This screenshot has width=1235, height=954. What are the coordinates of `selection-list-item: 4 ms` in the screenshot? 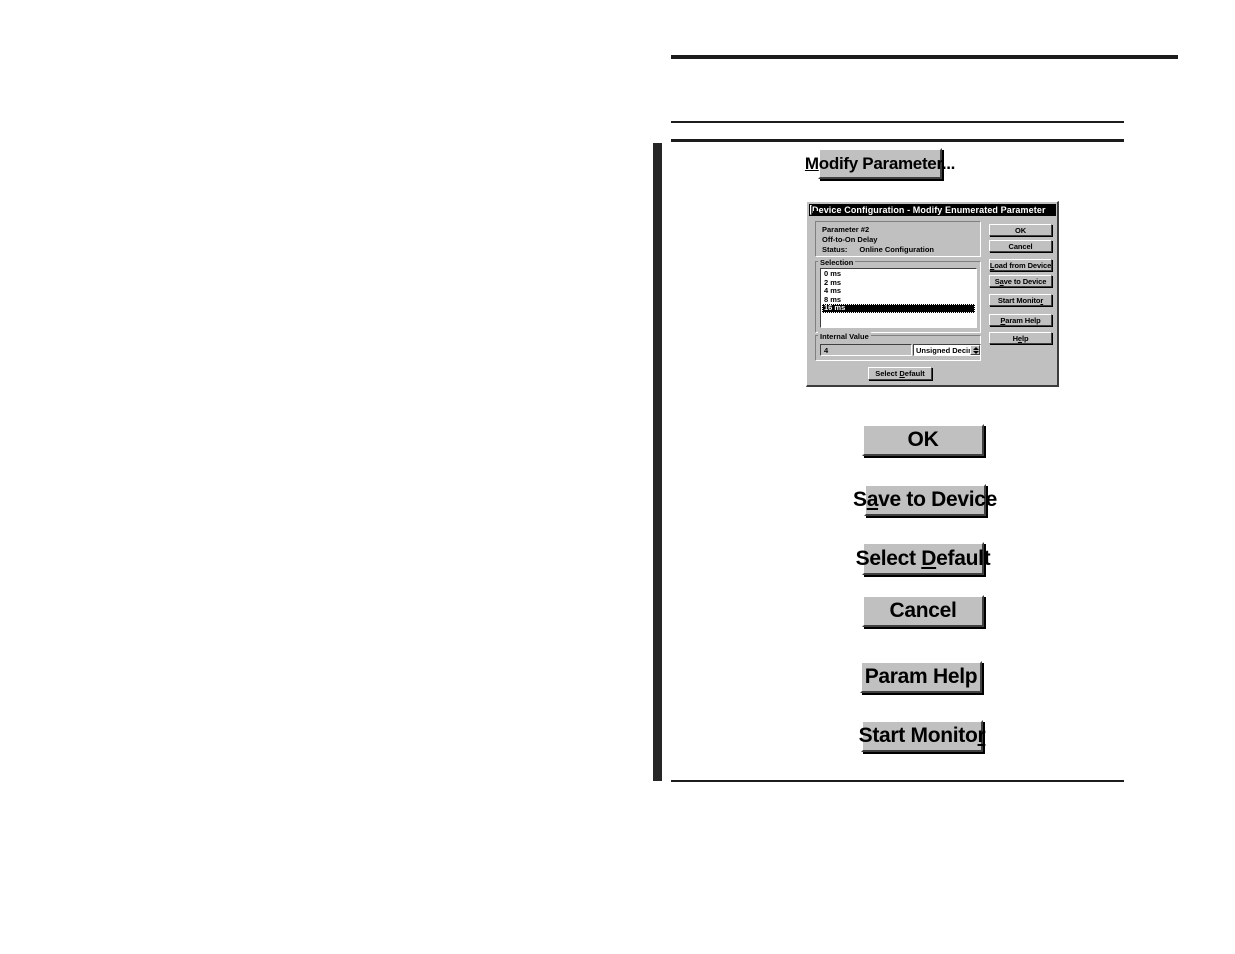 It's located at (899, 291).